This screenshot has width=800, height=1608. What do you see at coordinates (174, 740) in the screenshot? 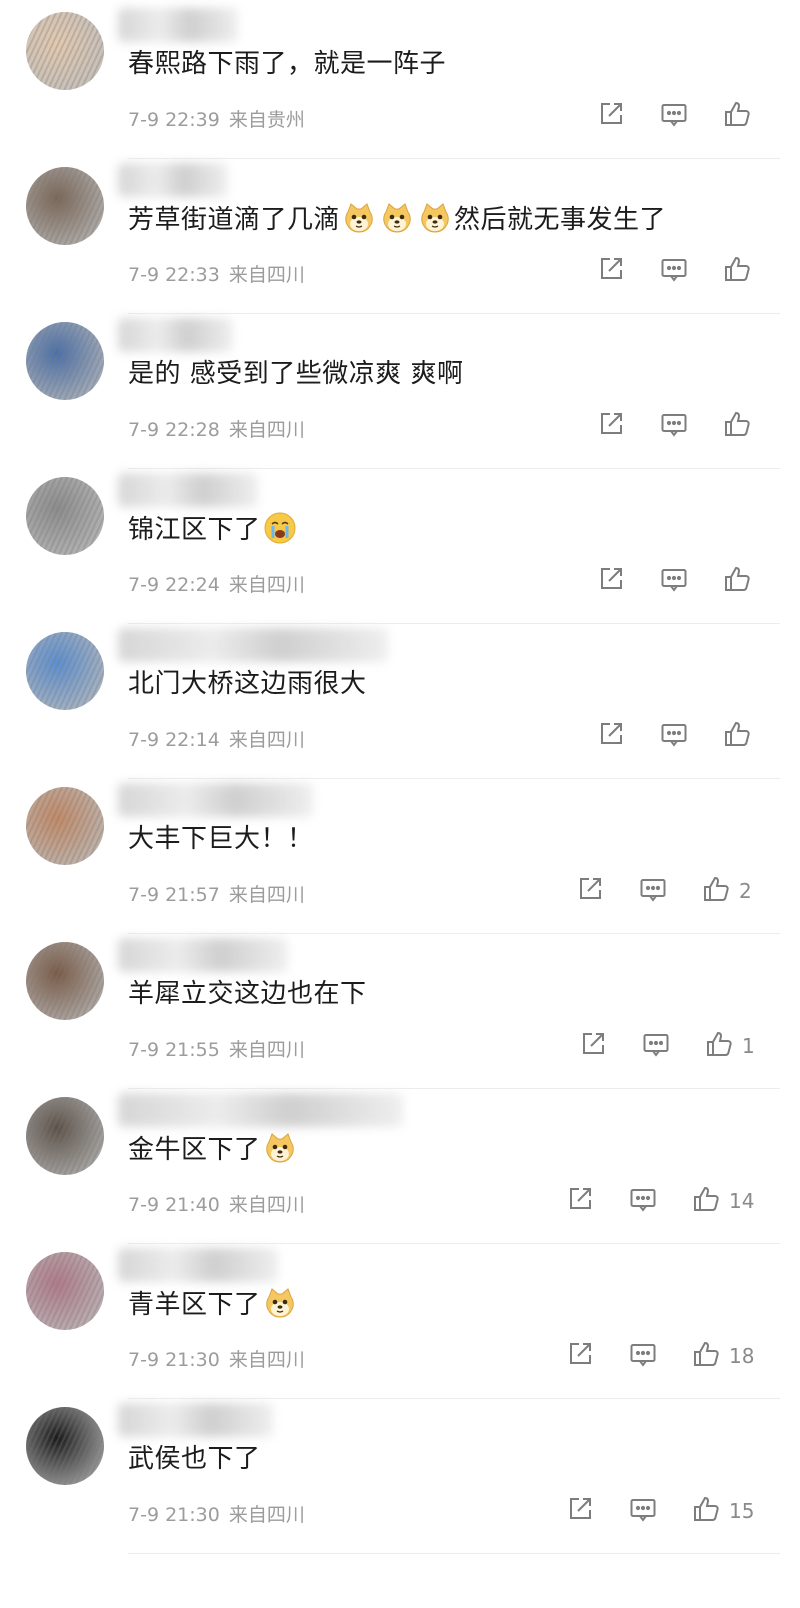
I see `comment-time: 7-9 22:14` at bounding box center [174, 740].